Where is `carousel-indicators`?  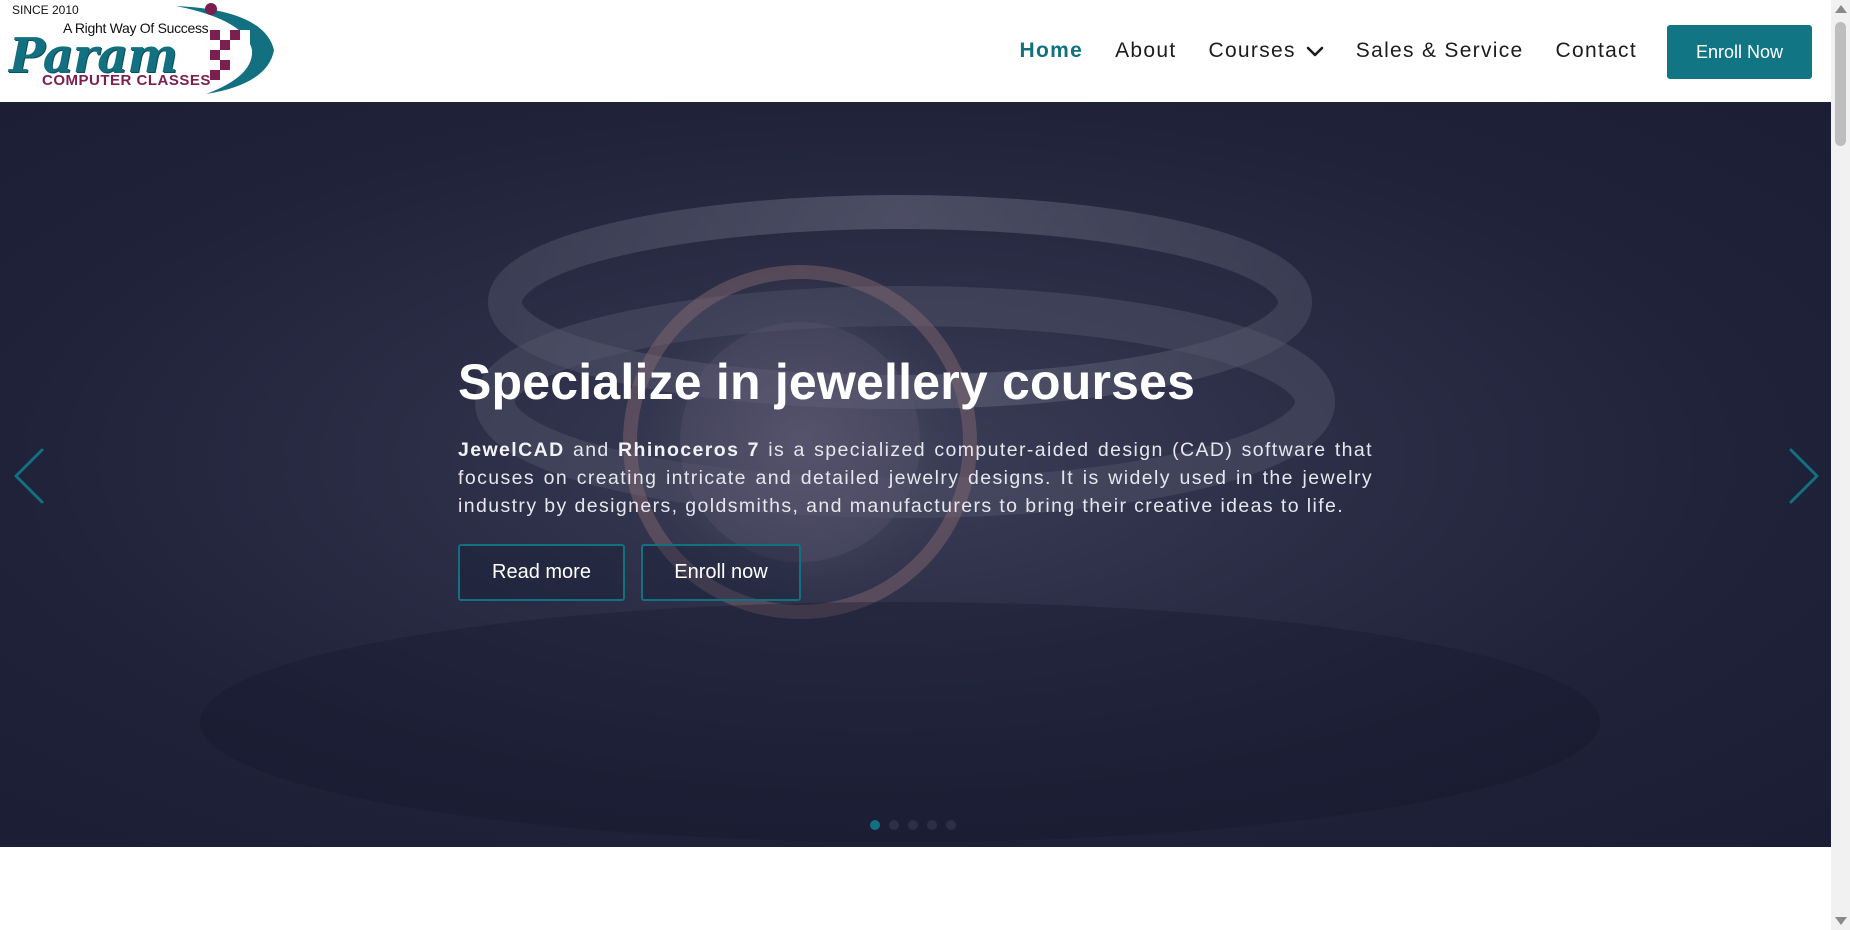
carousel-indicators is located at coordinates (913, 825).